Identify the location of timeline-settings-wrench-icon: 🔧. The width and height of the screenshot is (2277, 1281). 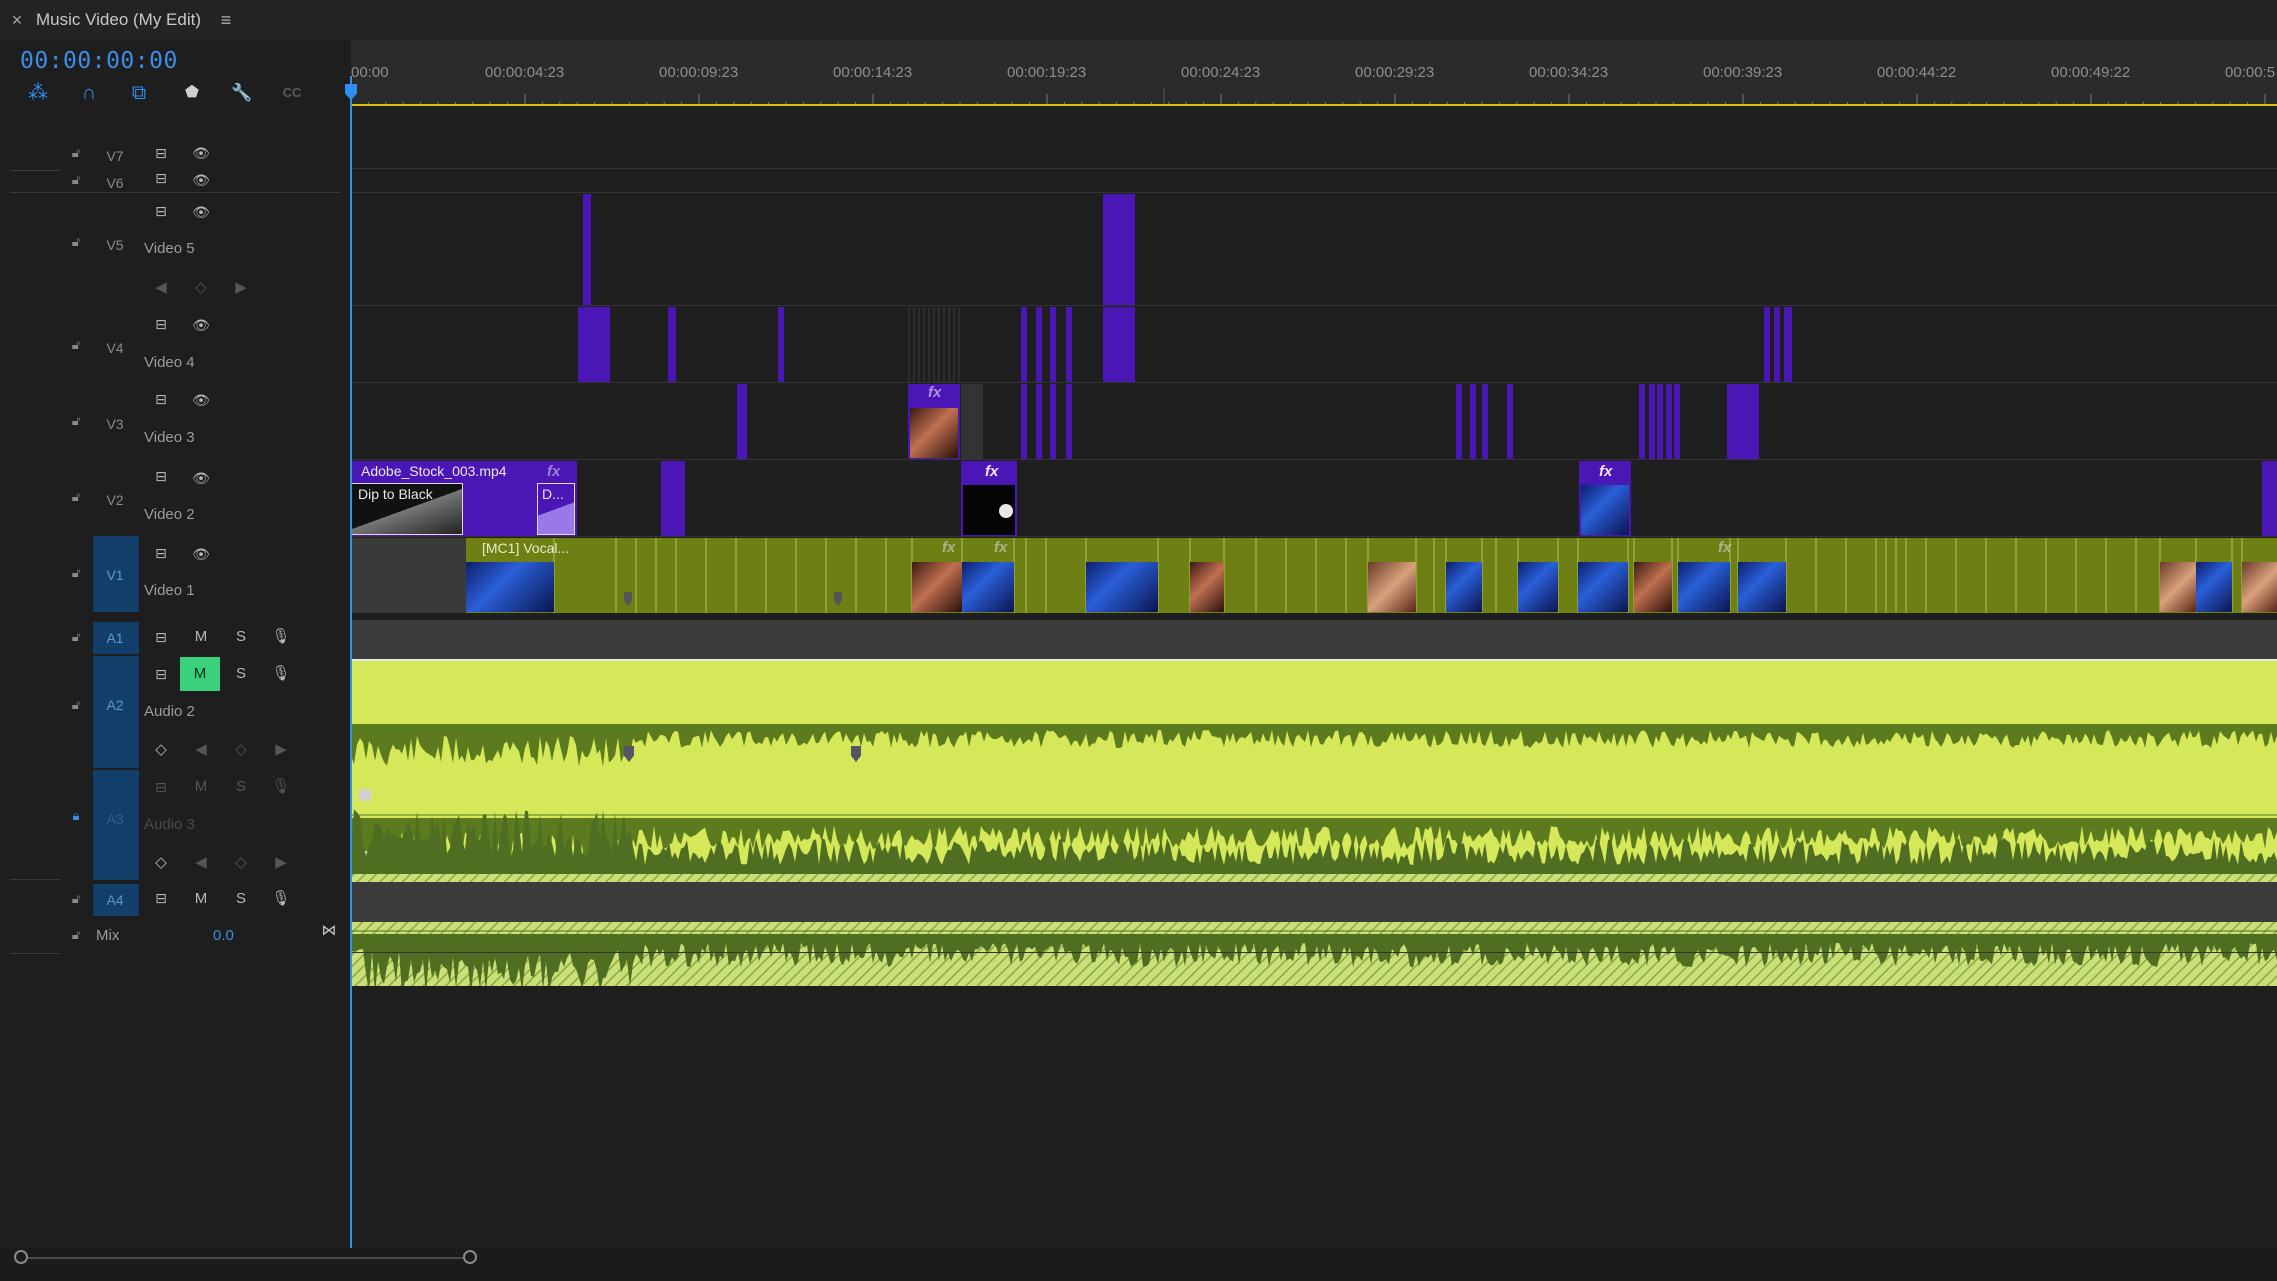
(242, 93).